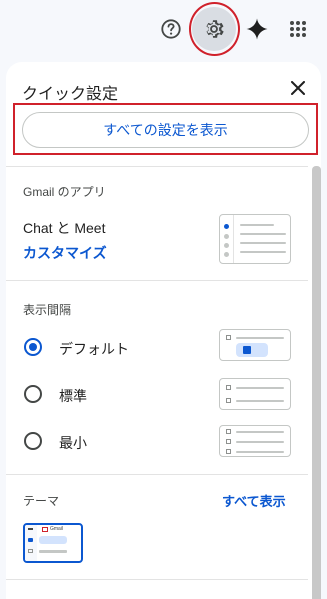  I want to click on theme-preview-line, so click(53, 551).